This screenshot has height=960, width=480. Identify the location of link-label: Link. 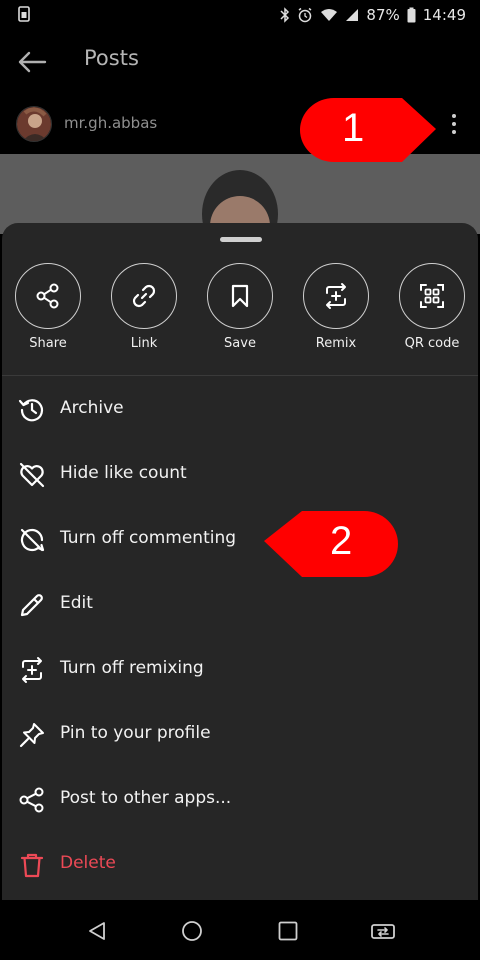
(144, 343).